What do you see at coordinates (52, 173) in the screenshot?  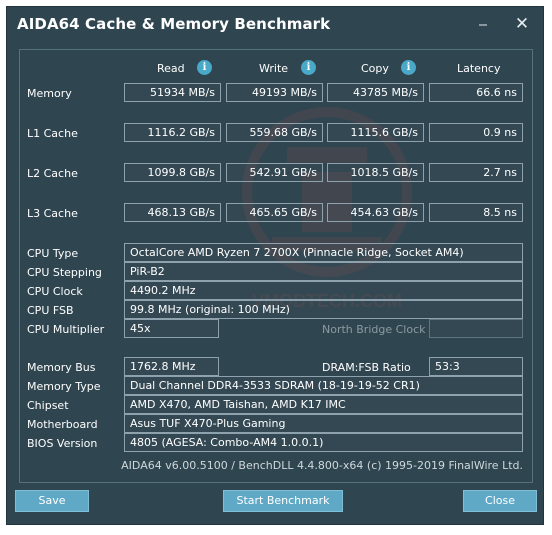 I see `row-label-l2-cache: L2 Cache` at bounding box center [52, 173].